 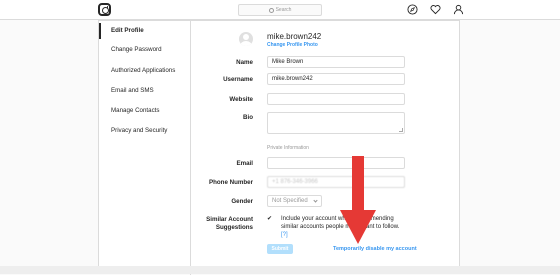 I want to click on search-input: Search, so click(x=280, y=10).